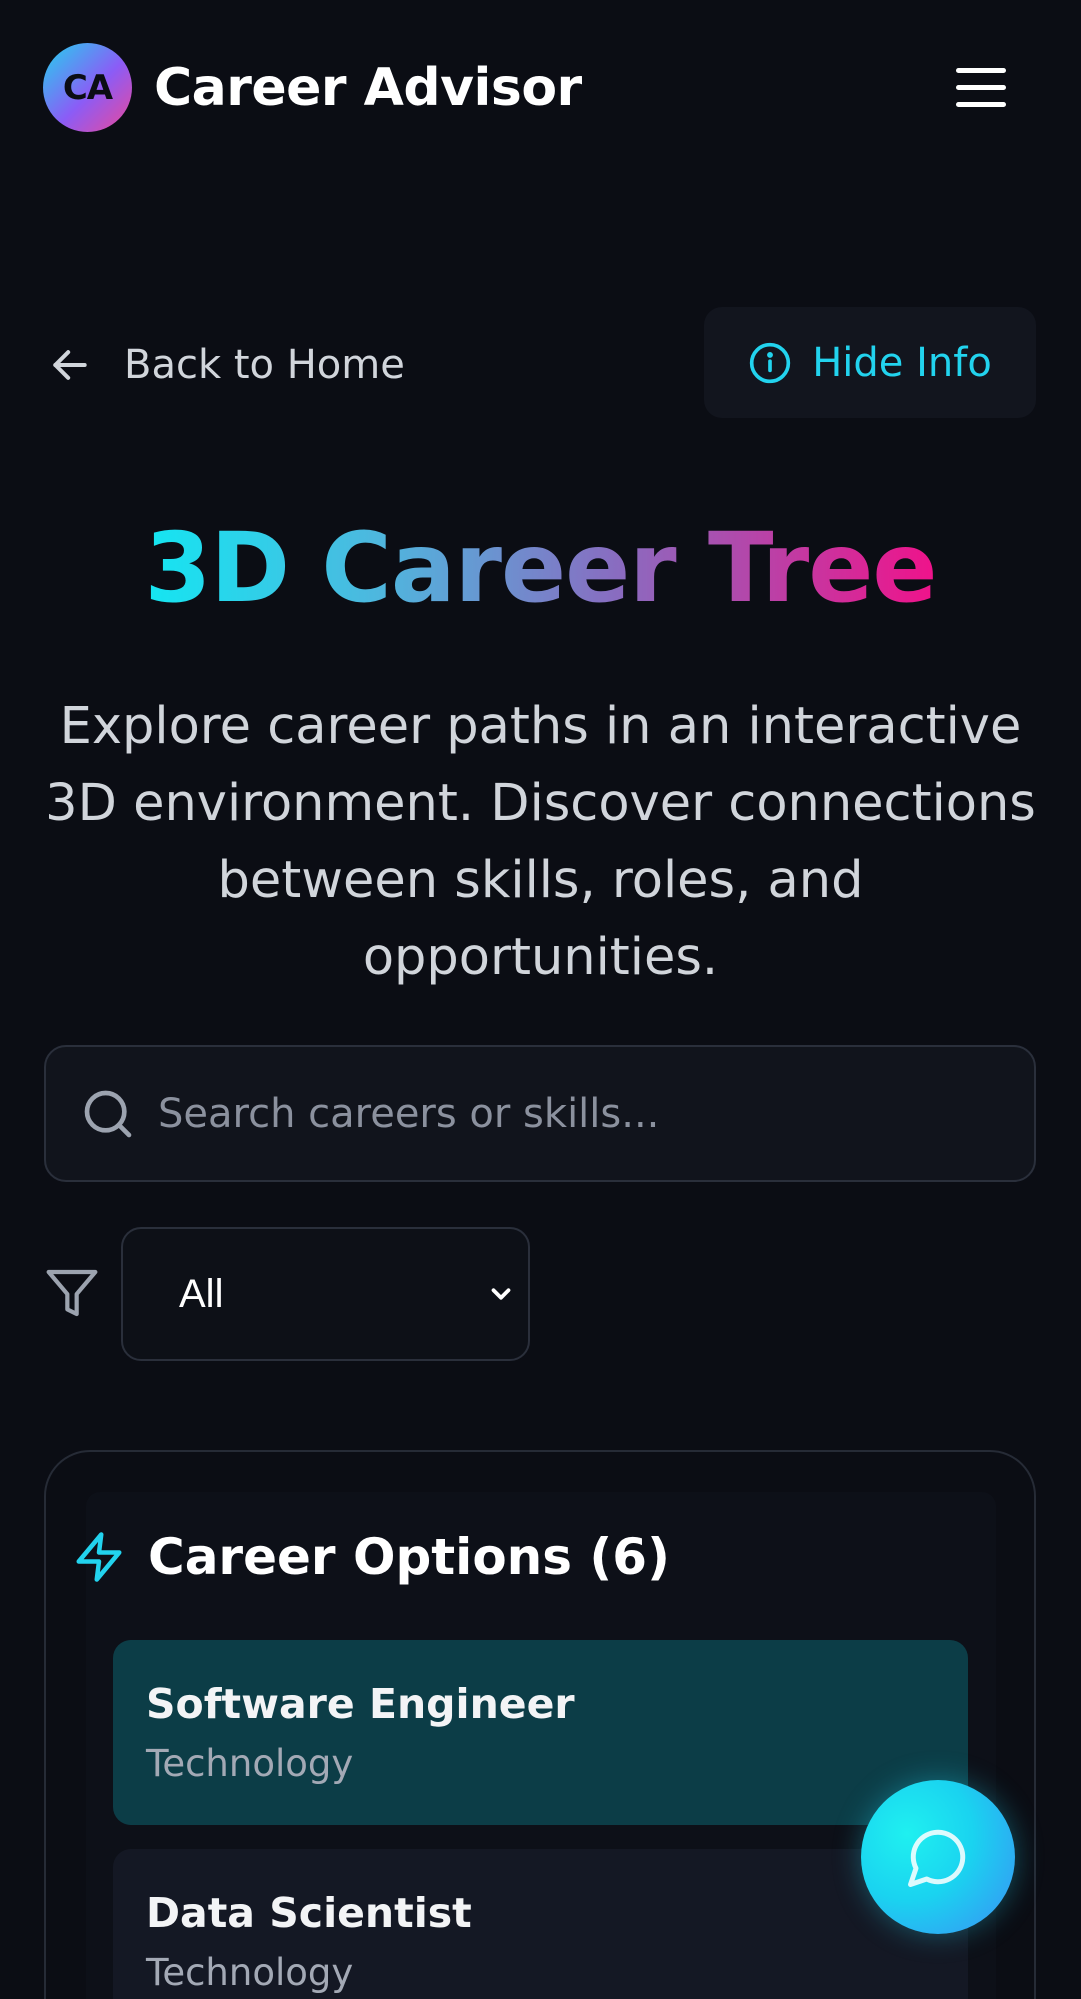  I want to click on filter-icon, so click(72, 1293).